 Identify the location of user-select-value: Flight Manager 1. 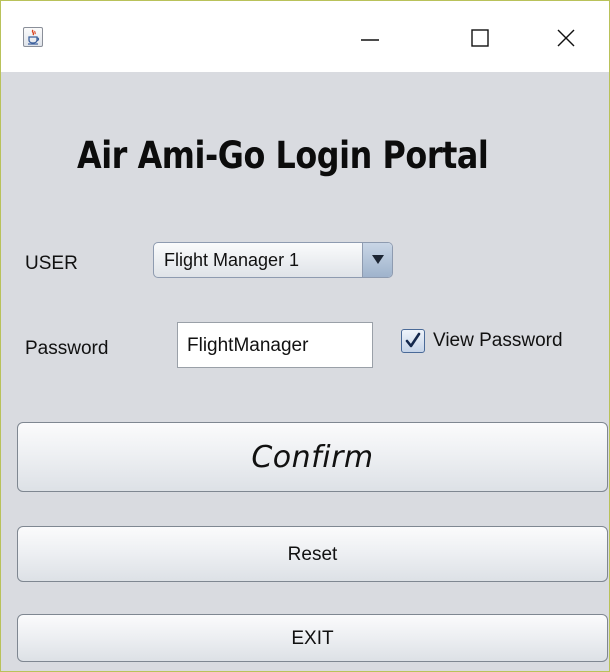
(232, 260).